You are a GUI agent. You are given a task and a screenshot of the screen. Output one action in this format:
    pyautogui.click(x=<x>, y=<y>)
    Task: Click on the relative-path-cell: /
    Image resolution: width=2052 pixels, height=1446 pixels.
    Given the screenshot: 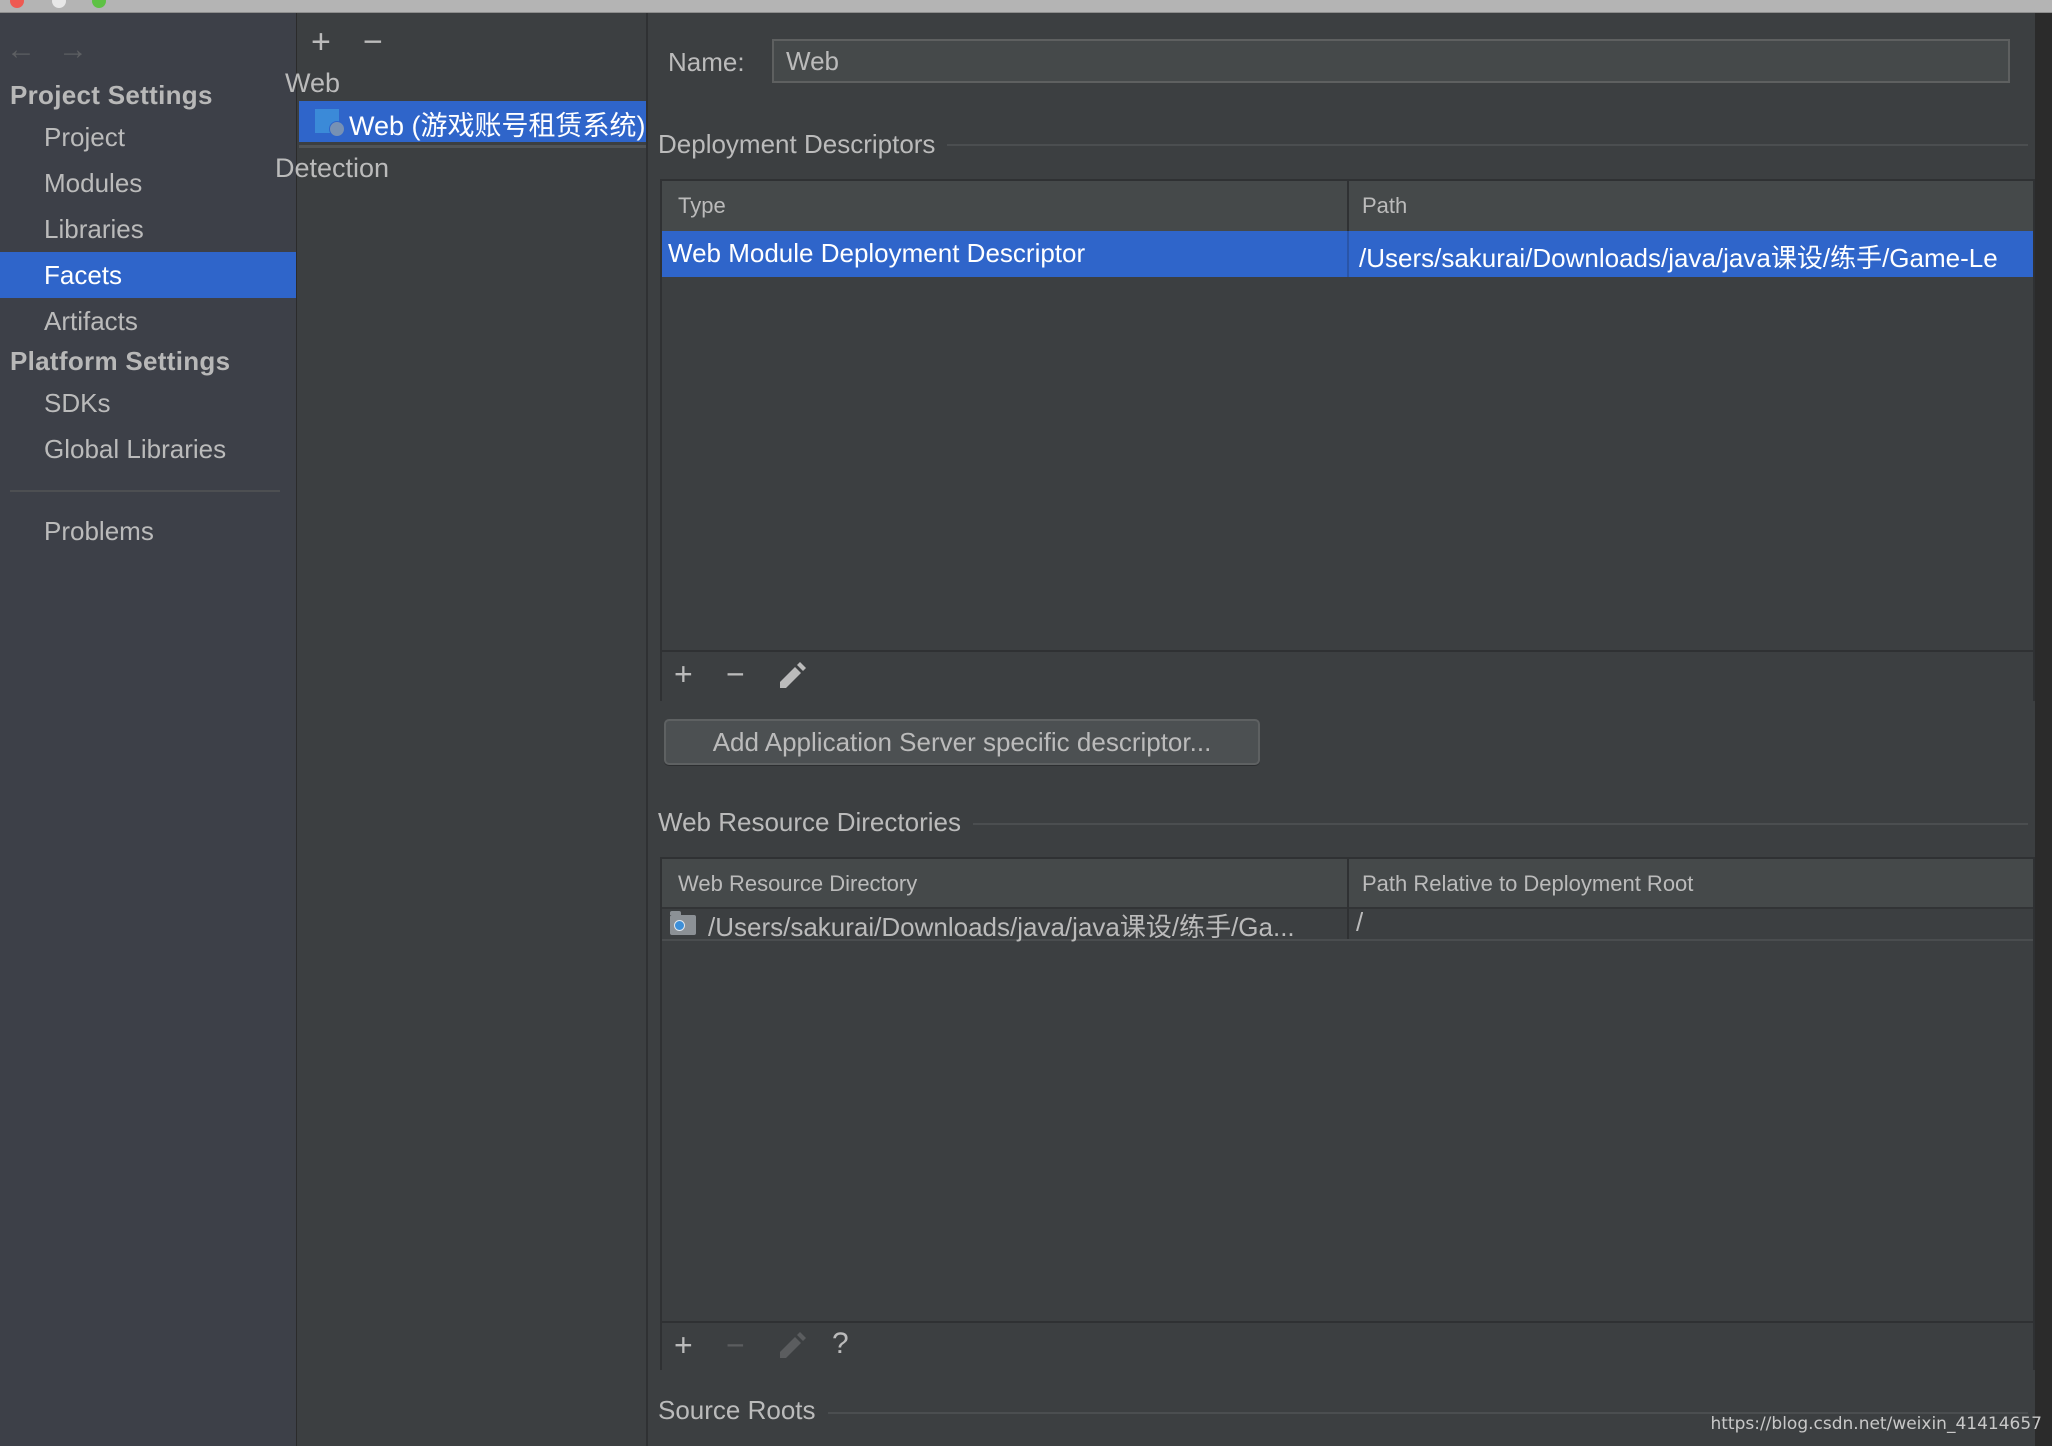 What is the action you would take?
    pyautogui.click(x=1360, y=922)
    